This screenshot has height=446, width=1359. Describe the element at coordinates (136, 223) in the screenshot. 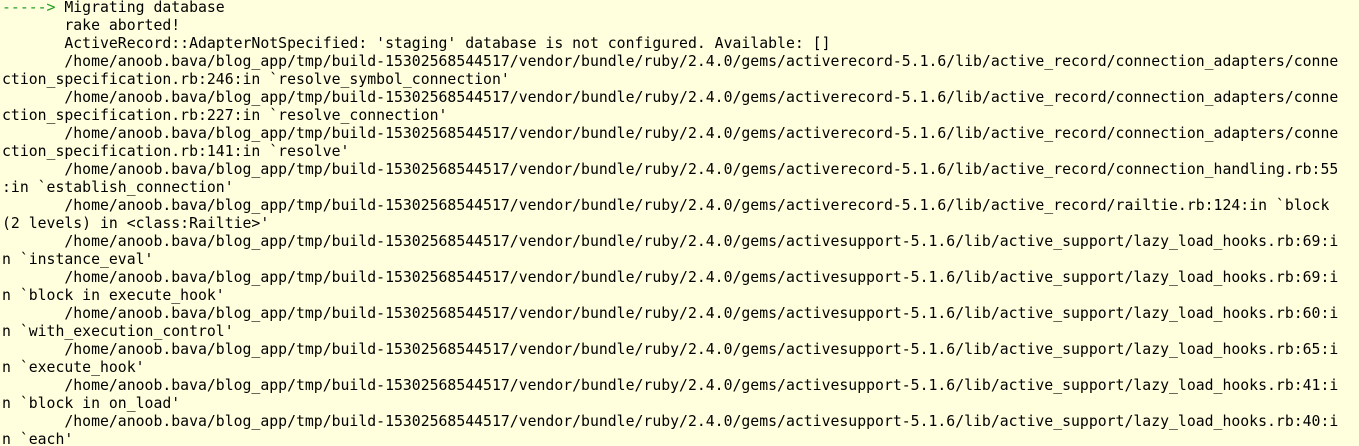

I see `output-line: (2 levels) in <class:Railtie>'` at that location.